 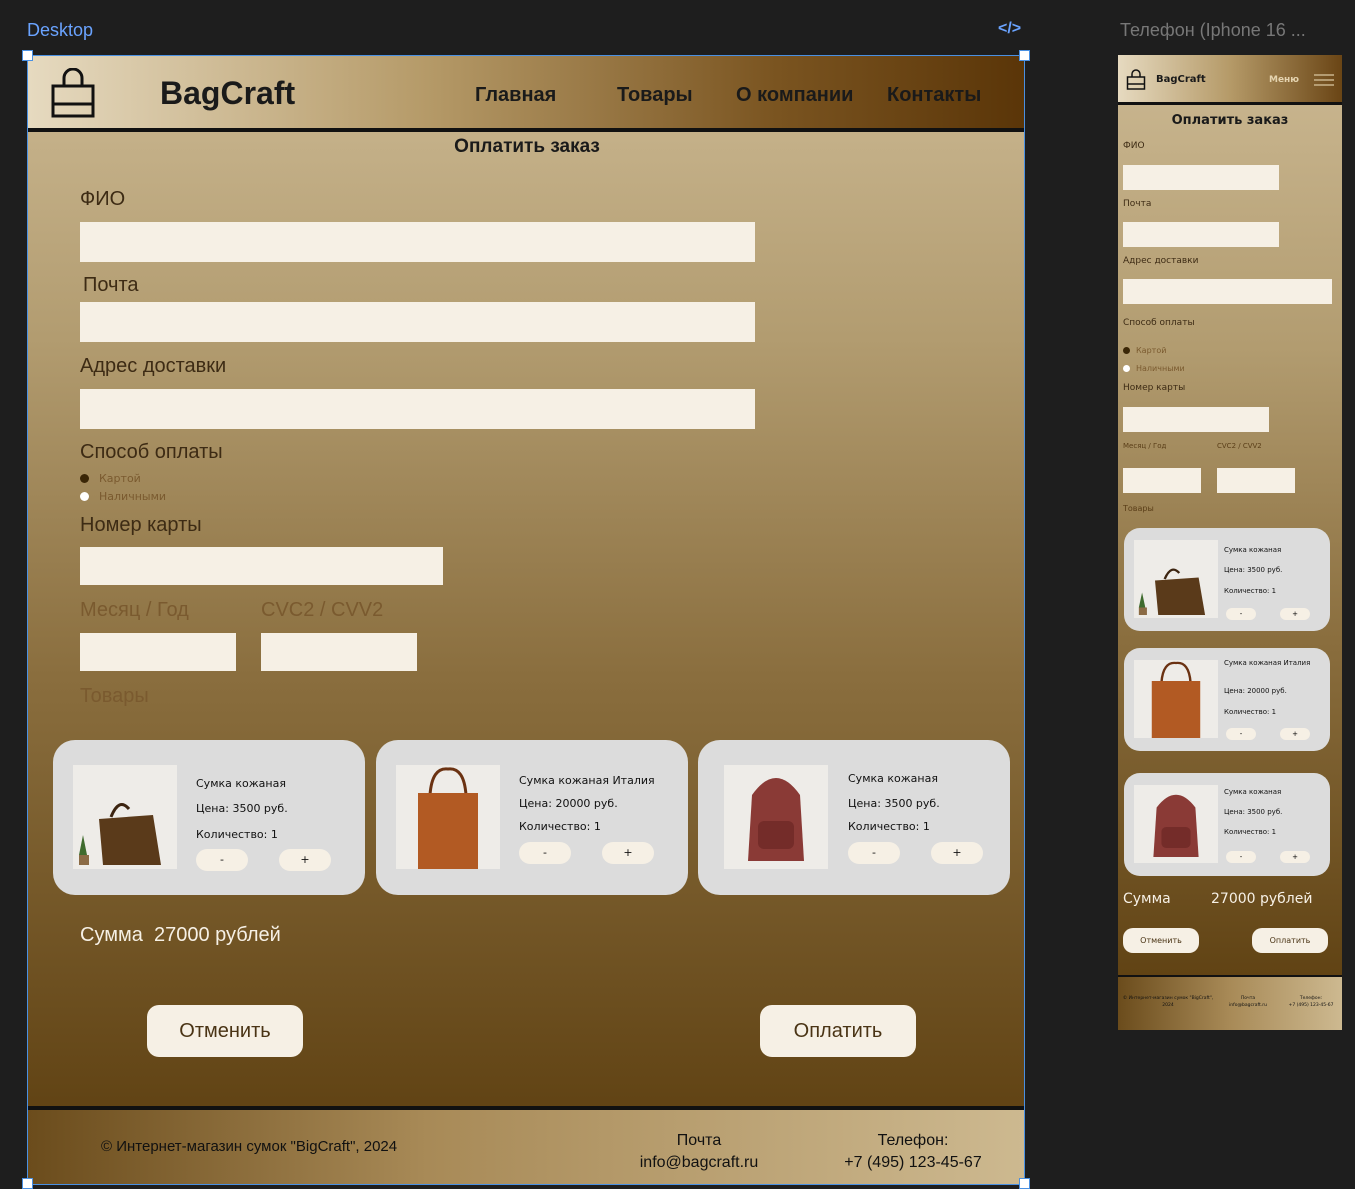 I want to click on card-number-input, so click(x=261, y=566).